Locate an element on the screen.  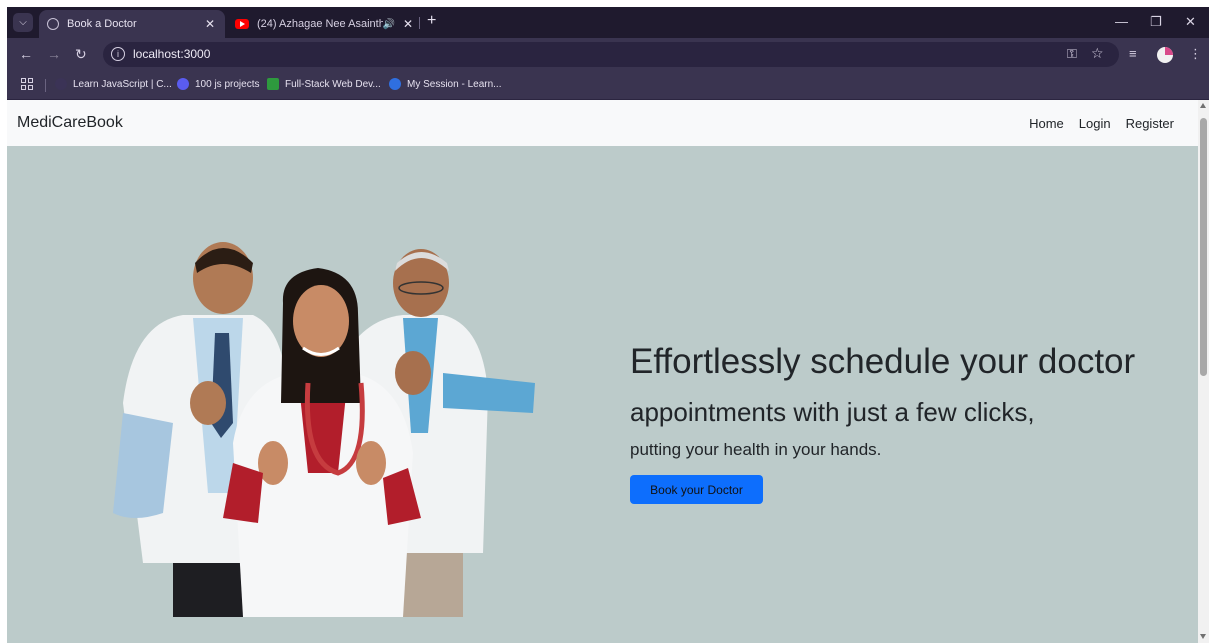
scroll-up-icon is located at coordinates (1203, 105).